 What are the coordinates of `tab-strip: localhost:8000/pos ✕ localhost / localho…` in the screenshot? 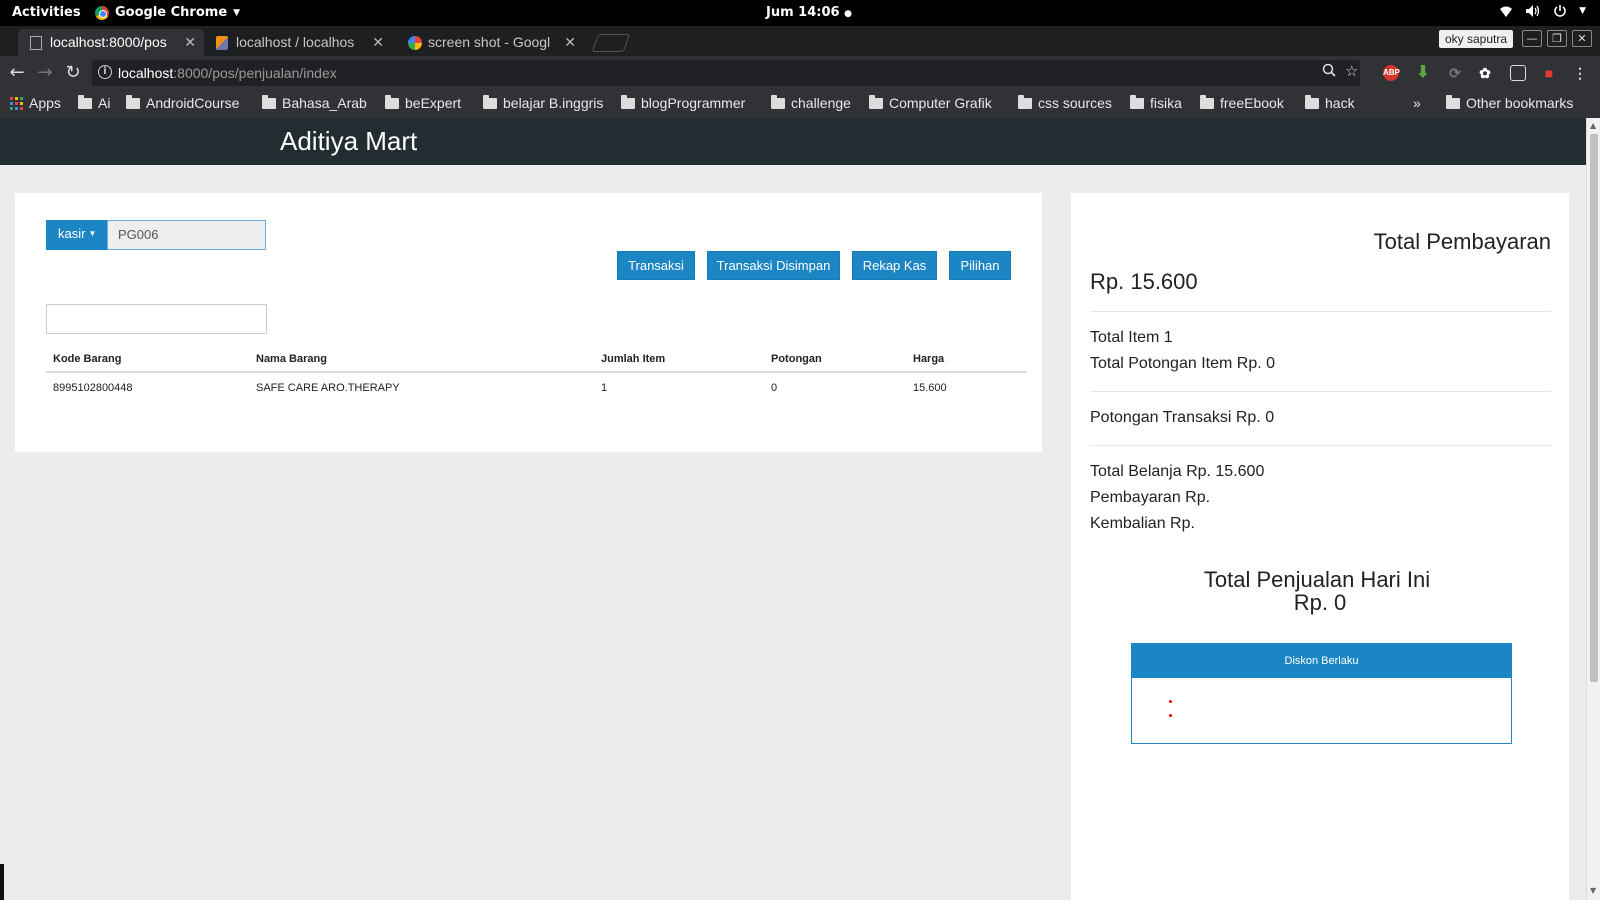 It's located at (800, 41).